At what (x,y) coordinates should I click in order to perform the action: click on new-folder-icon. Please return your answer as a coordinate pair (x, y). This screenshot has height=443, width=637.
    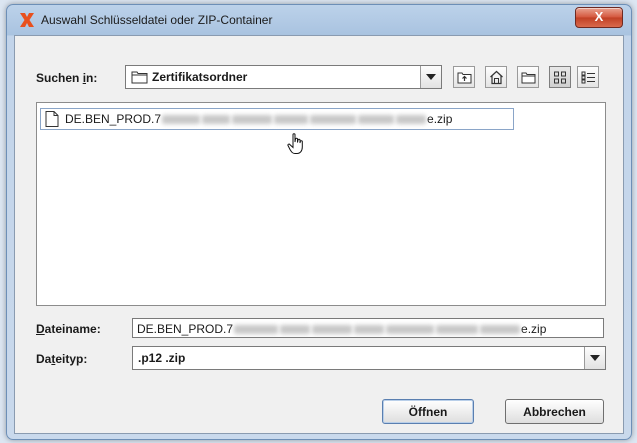
    Looking at the image, I should click on (528, 78).